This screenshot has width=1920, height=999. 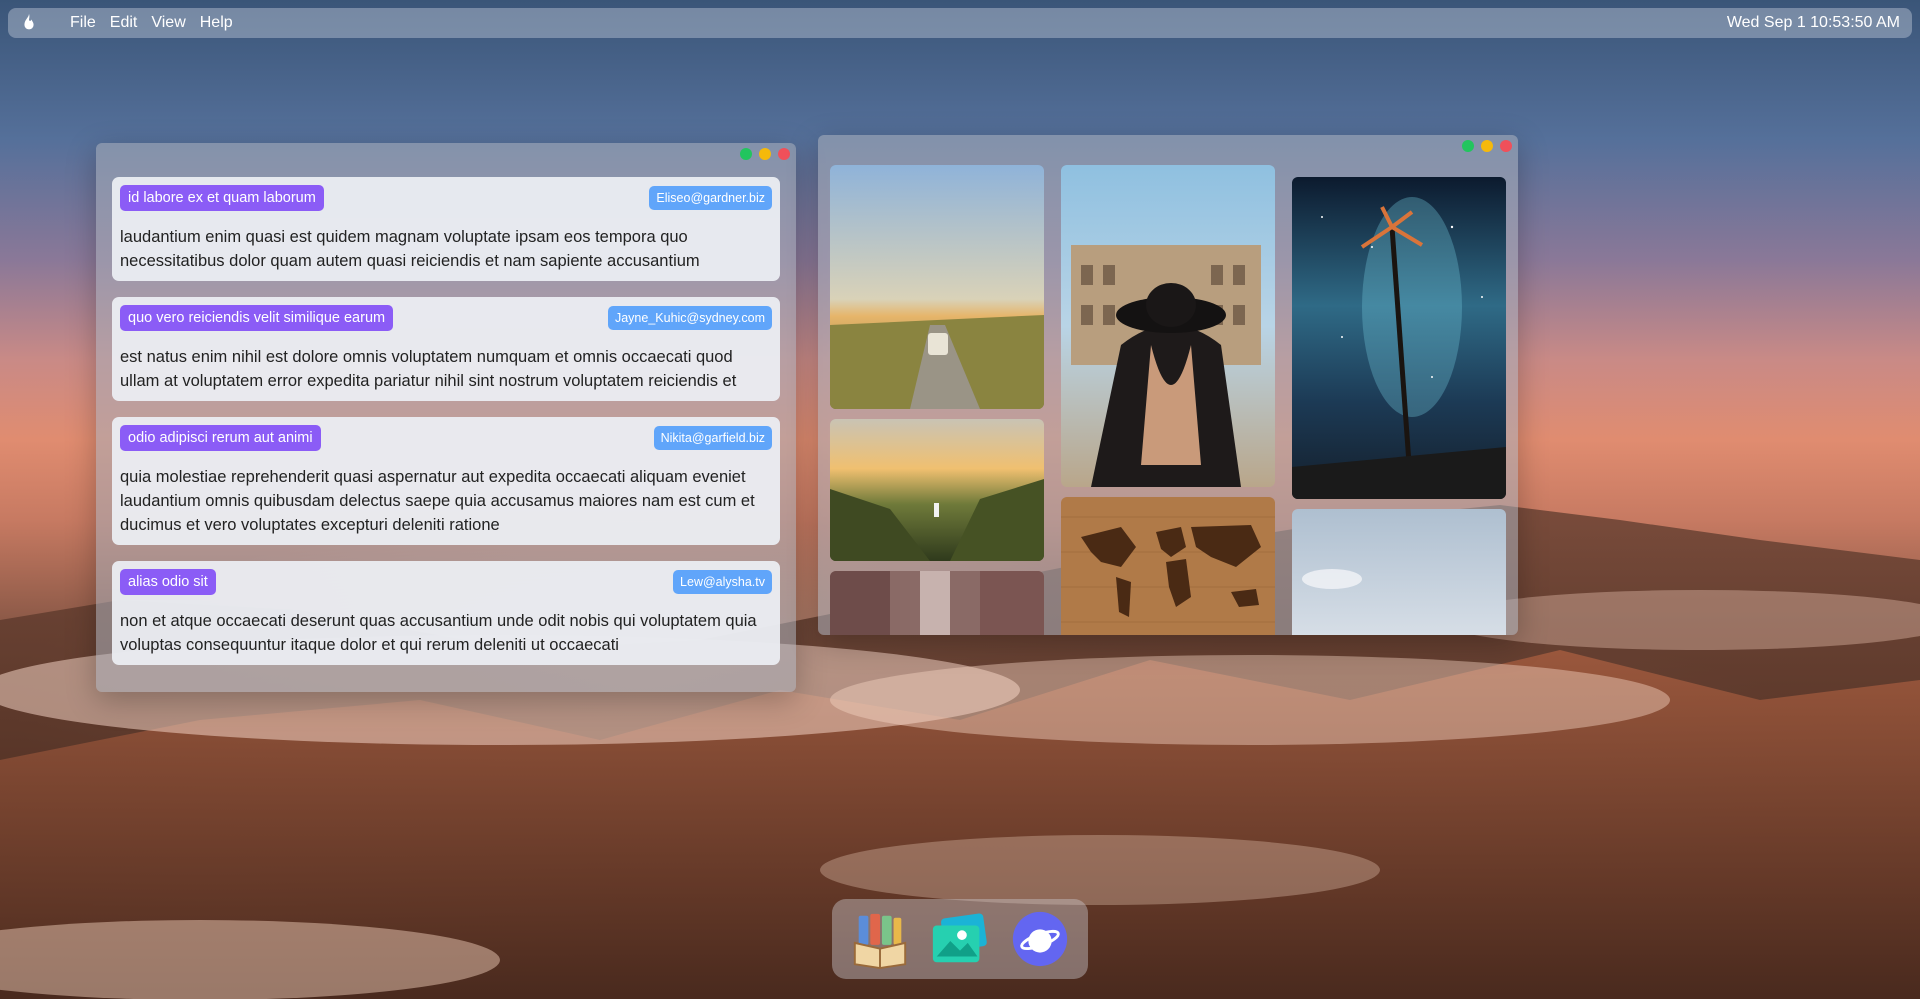 I want to click on browser-icon, so click(x=1040, y=939).